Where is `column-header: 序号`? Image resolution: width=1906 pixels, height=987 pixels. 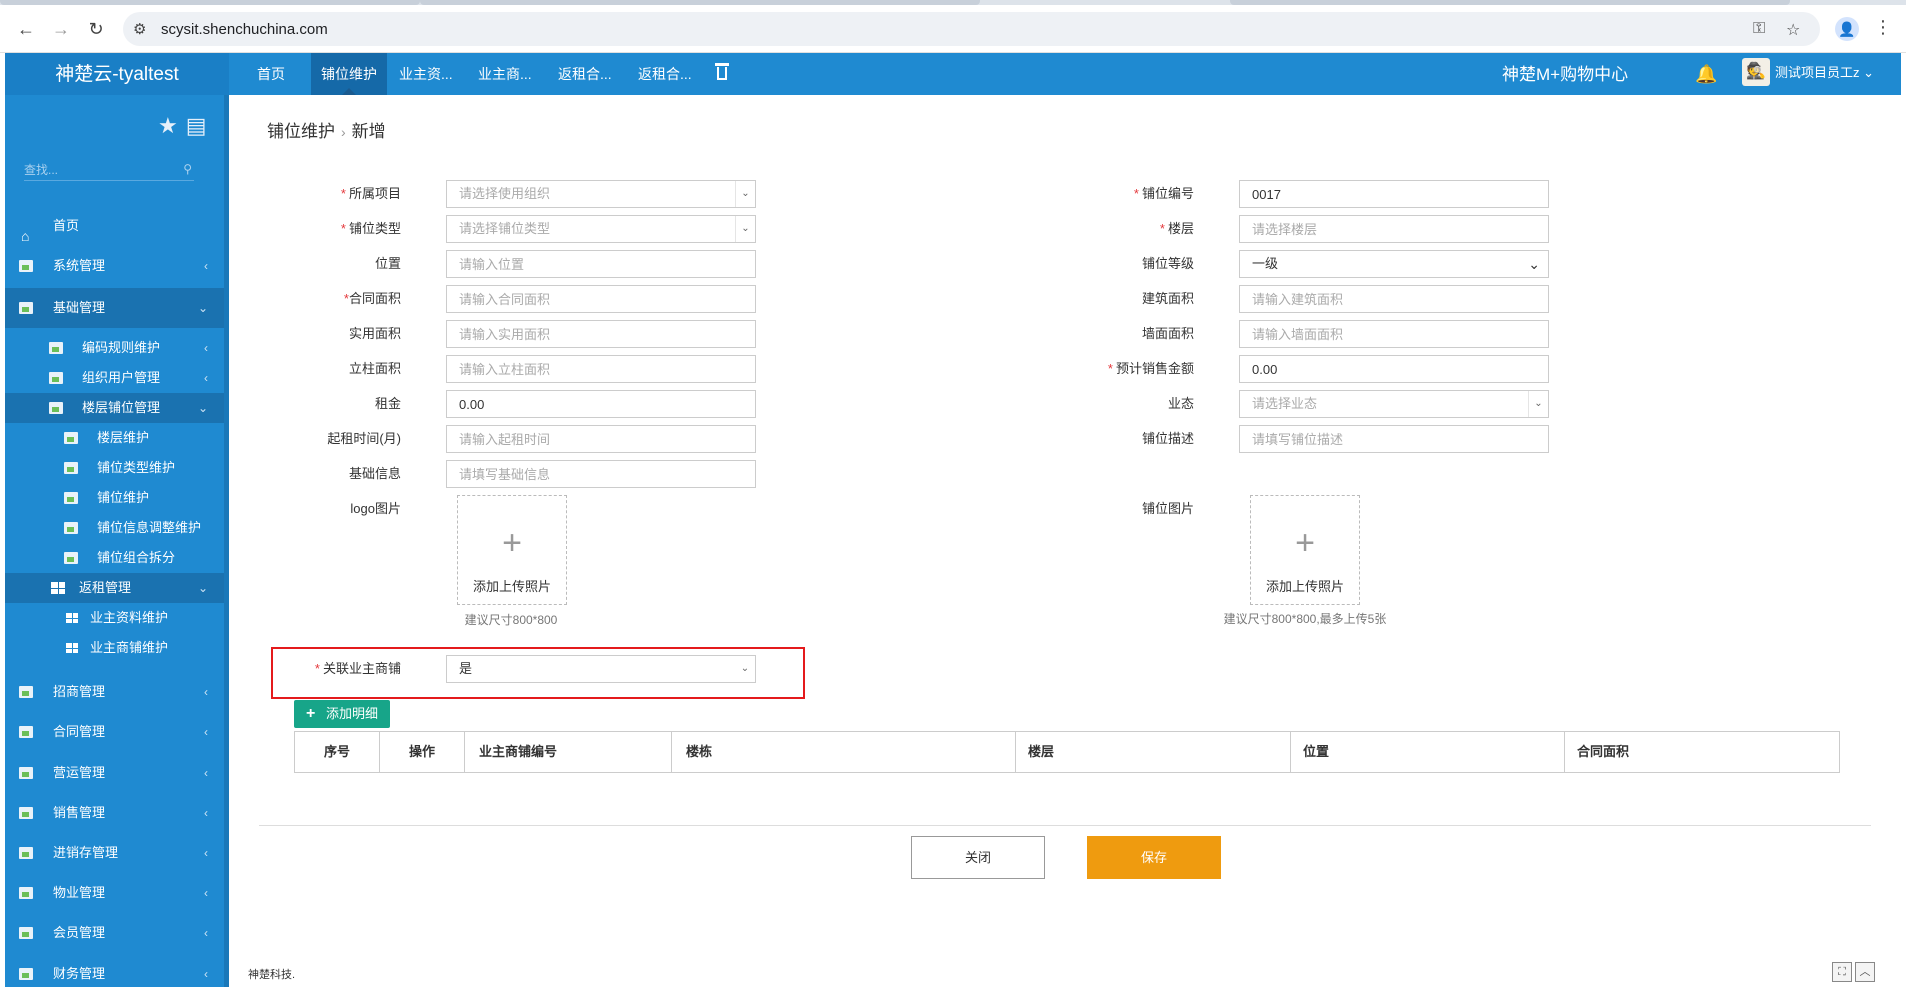 column-header: 序号 is located at coordinates (337, 752).